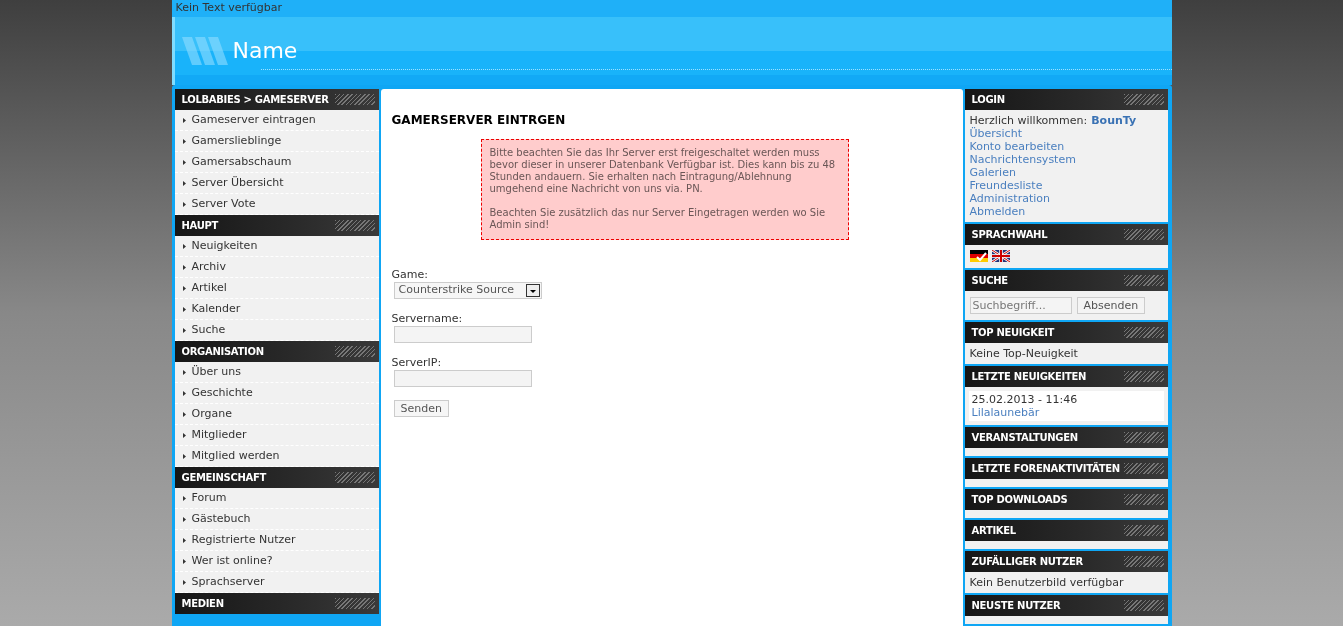 The width and height of the screenshot is (1343, 626). I want to click on menu-item: Gamersabschaum, so click(276, 162).